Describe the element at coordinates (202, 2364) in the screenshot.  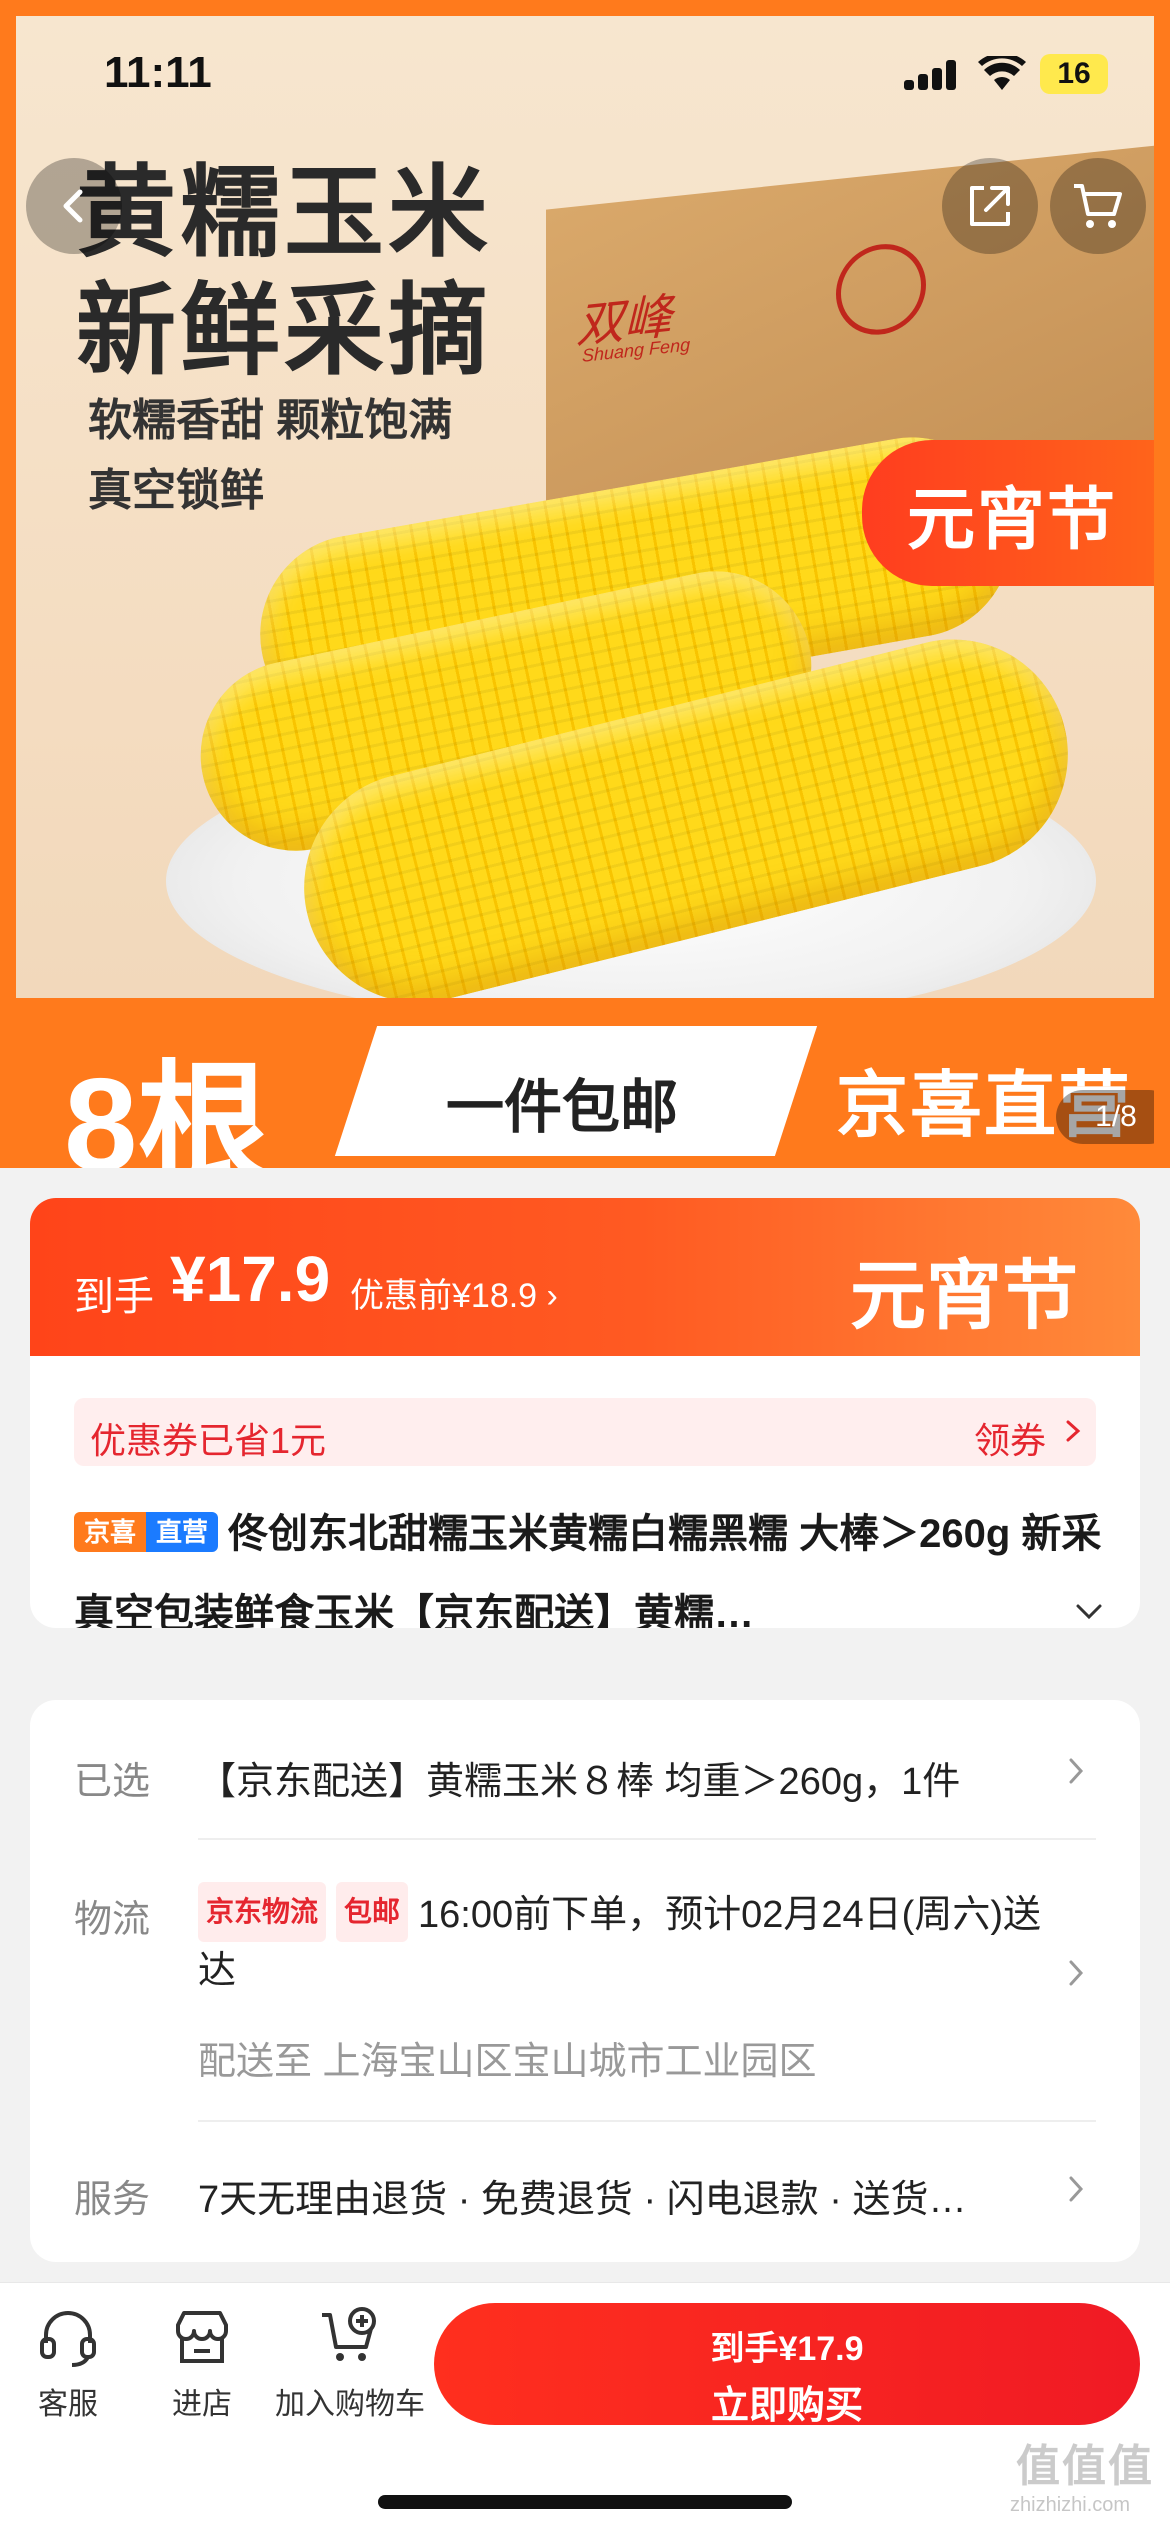
I see `store-button: 进店` at that location.